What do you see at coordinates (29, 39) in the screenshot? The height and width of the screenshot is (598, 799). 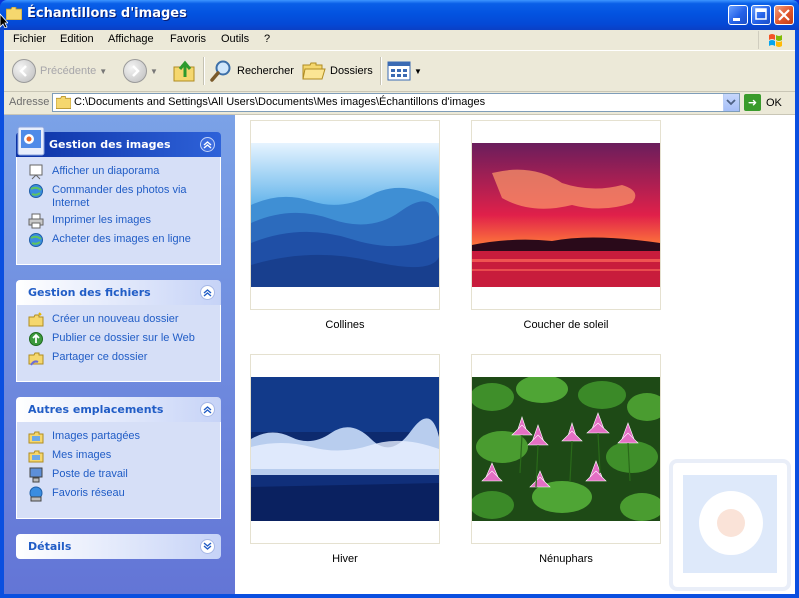 I see `menu-file: Fichier` at bounding box center [29, 39].